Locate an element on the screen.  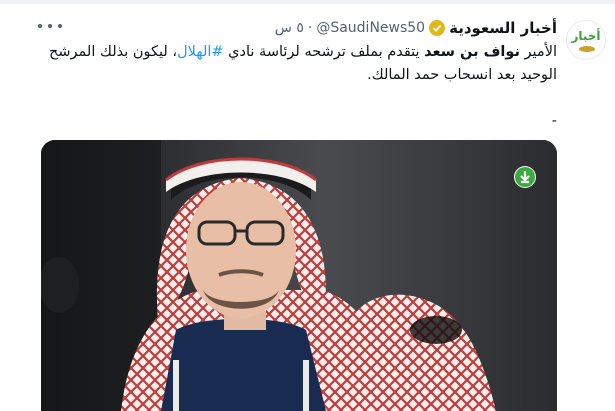
more-options-icon is located at coordinates (50, 26).